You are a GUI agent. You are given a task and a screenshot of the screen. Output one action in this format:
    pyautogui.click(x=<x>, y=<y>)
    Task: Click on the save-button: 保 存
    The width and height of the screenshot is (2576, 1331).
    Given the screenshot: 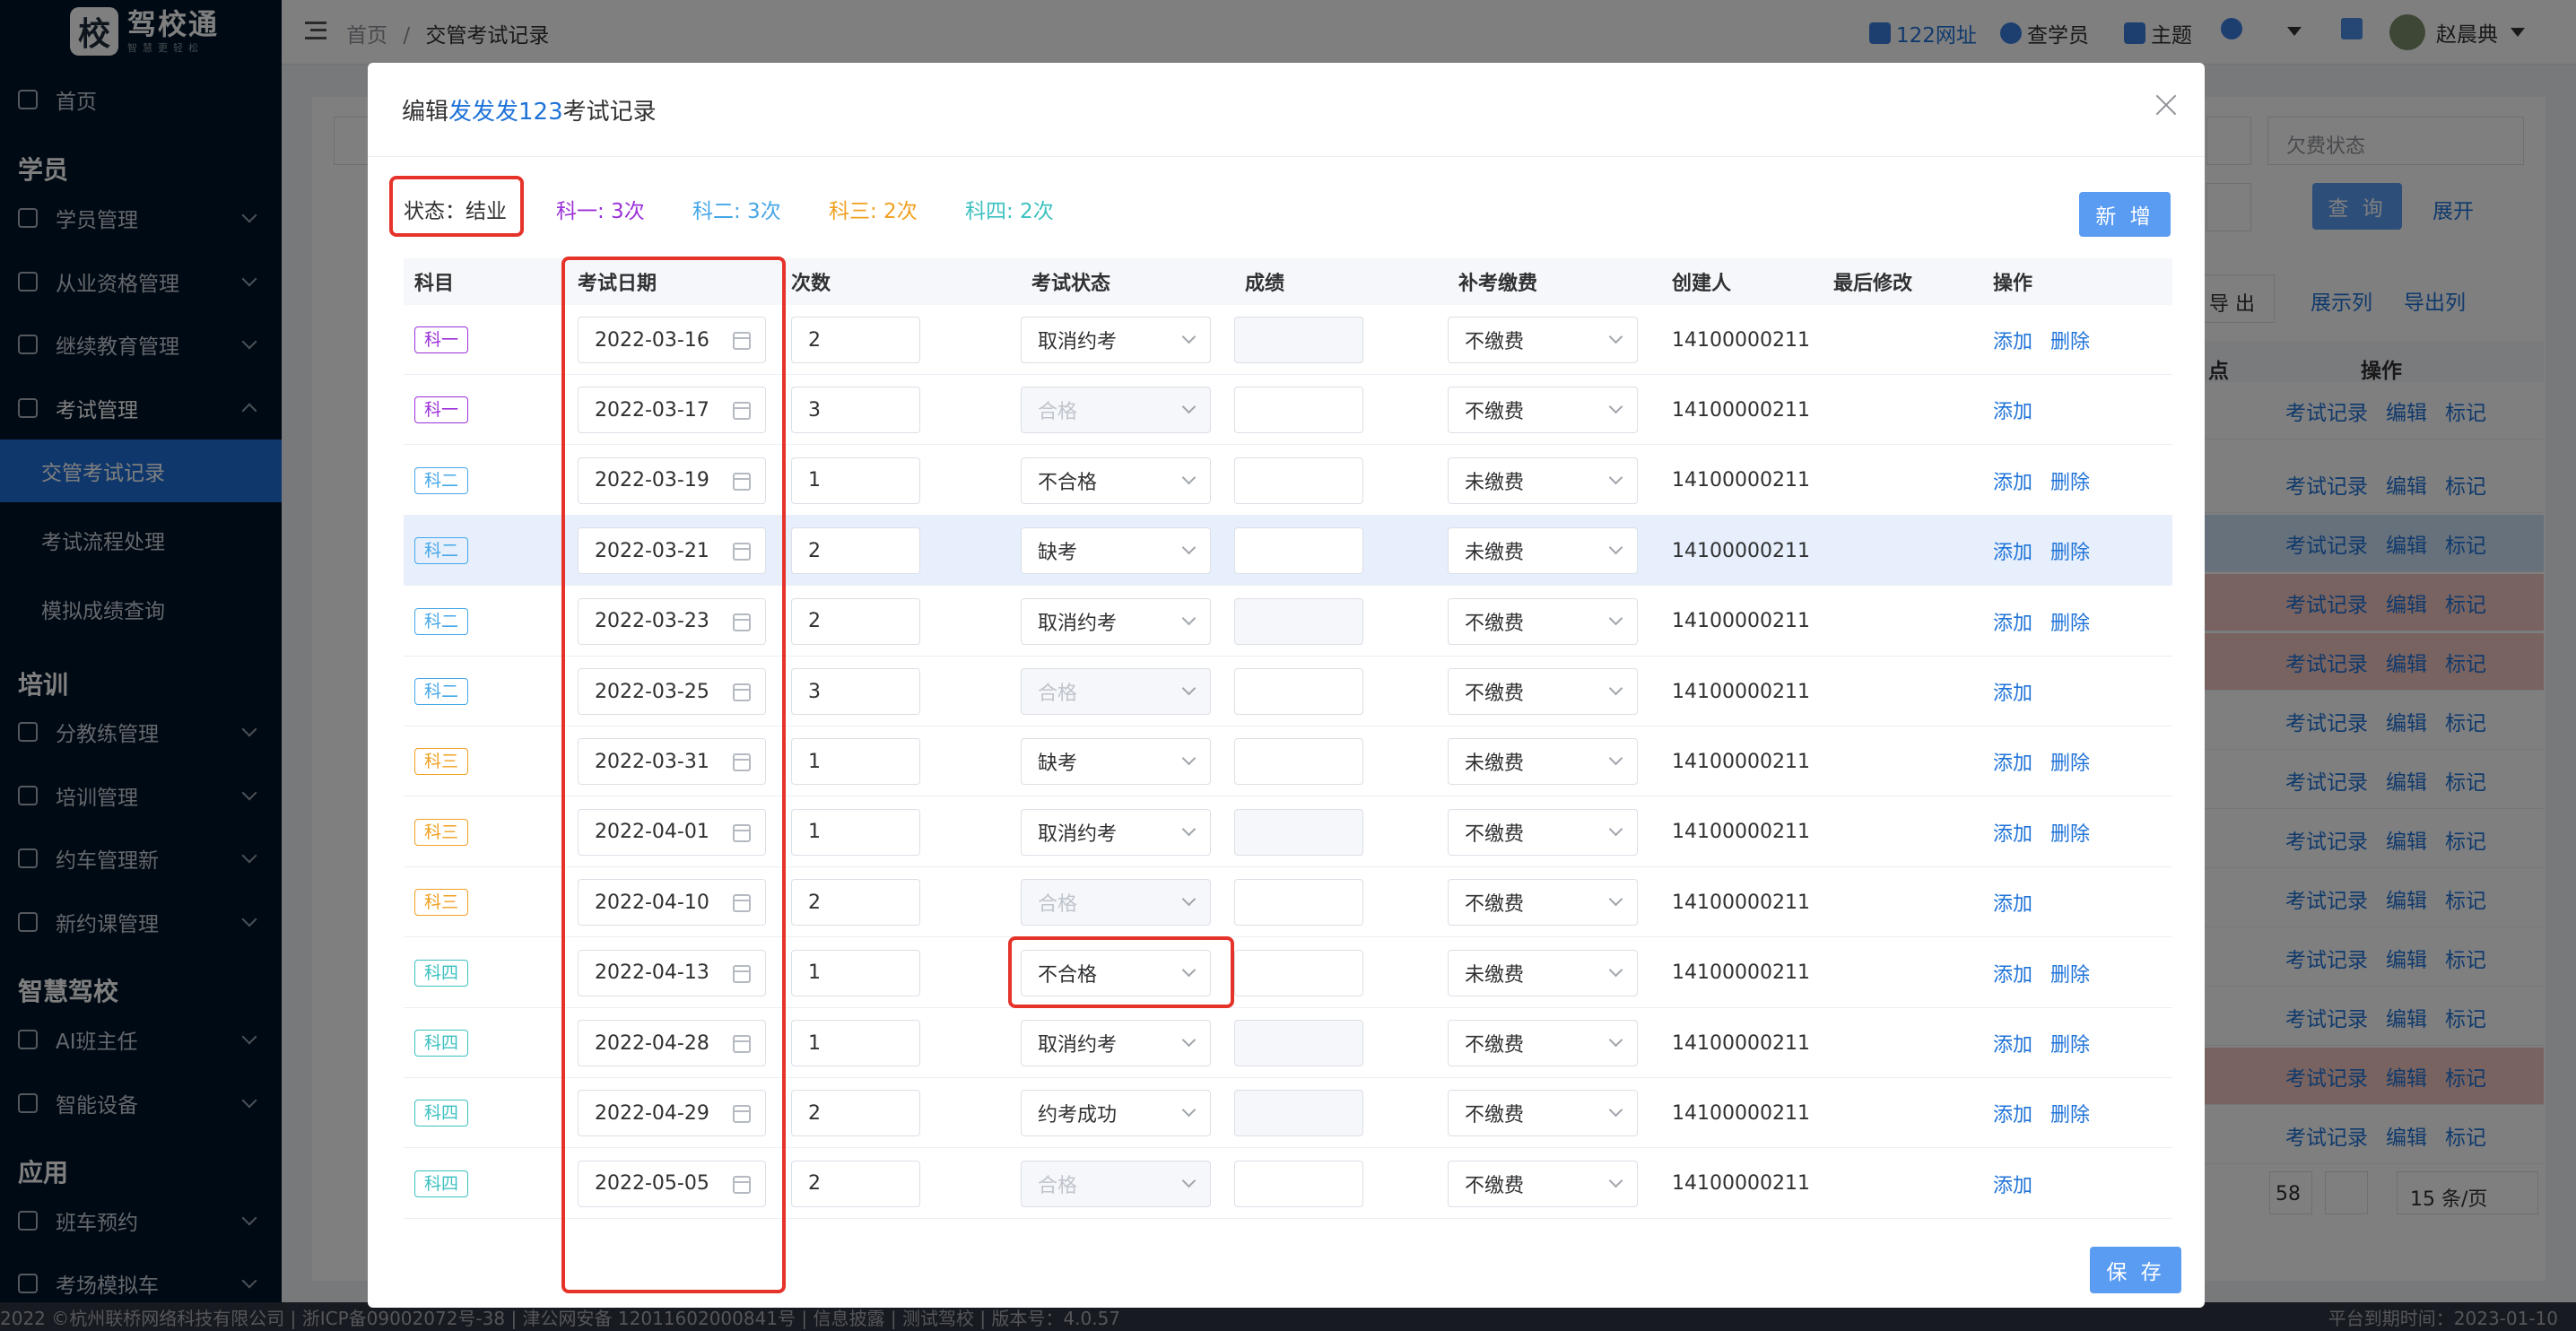 What is the action you would take?
    pyautogui.click(x=2135, y=1270)
    